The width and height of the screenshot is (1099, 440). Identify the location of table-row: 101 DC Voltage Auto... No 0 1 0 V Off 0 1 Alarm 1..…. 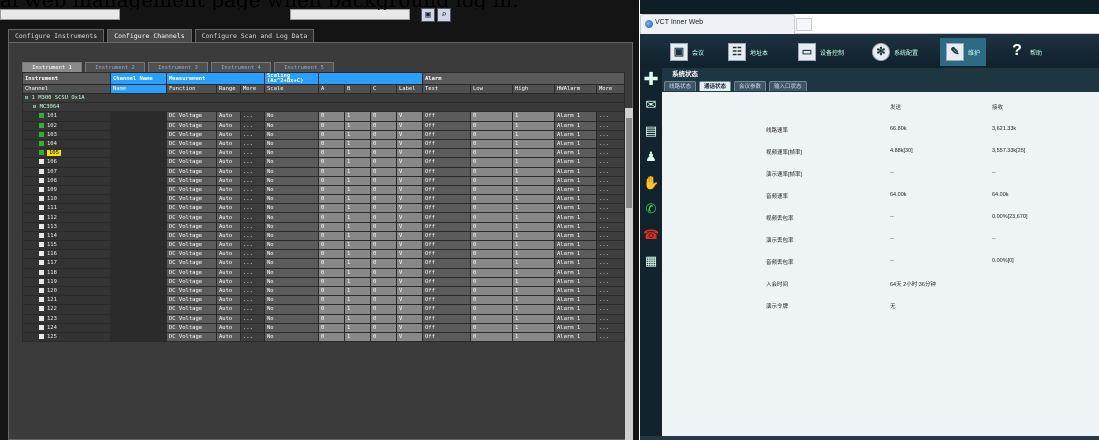
(323, 116).